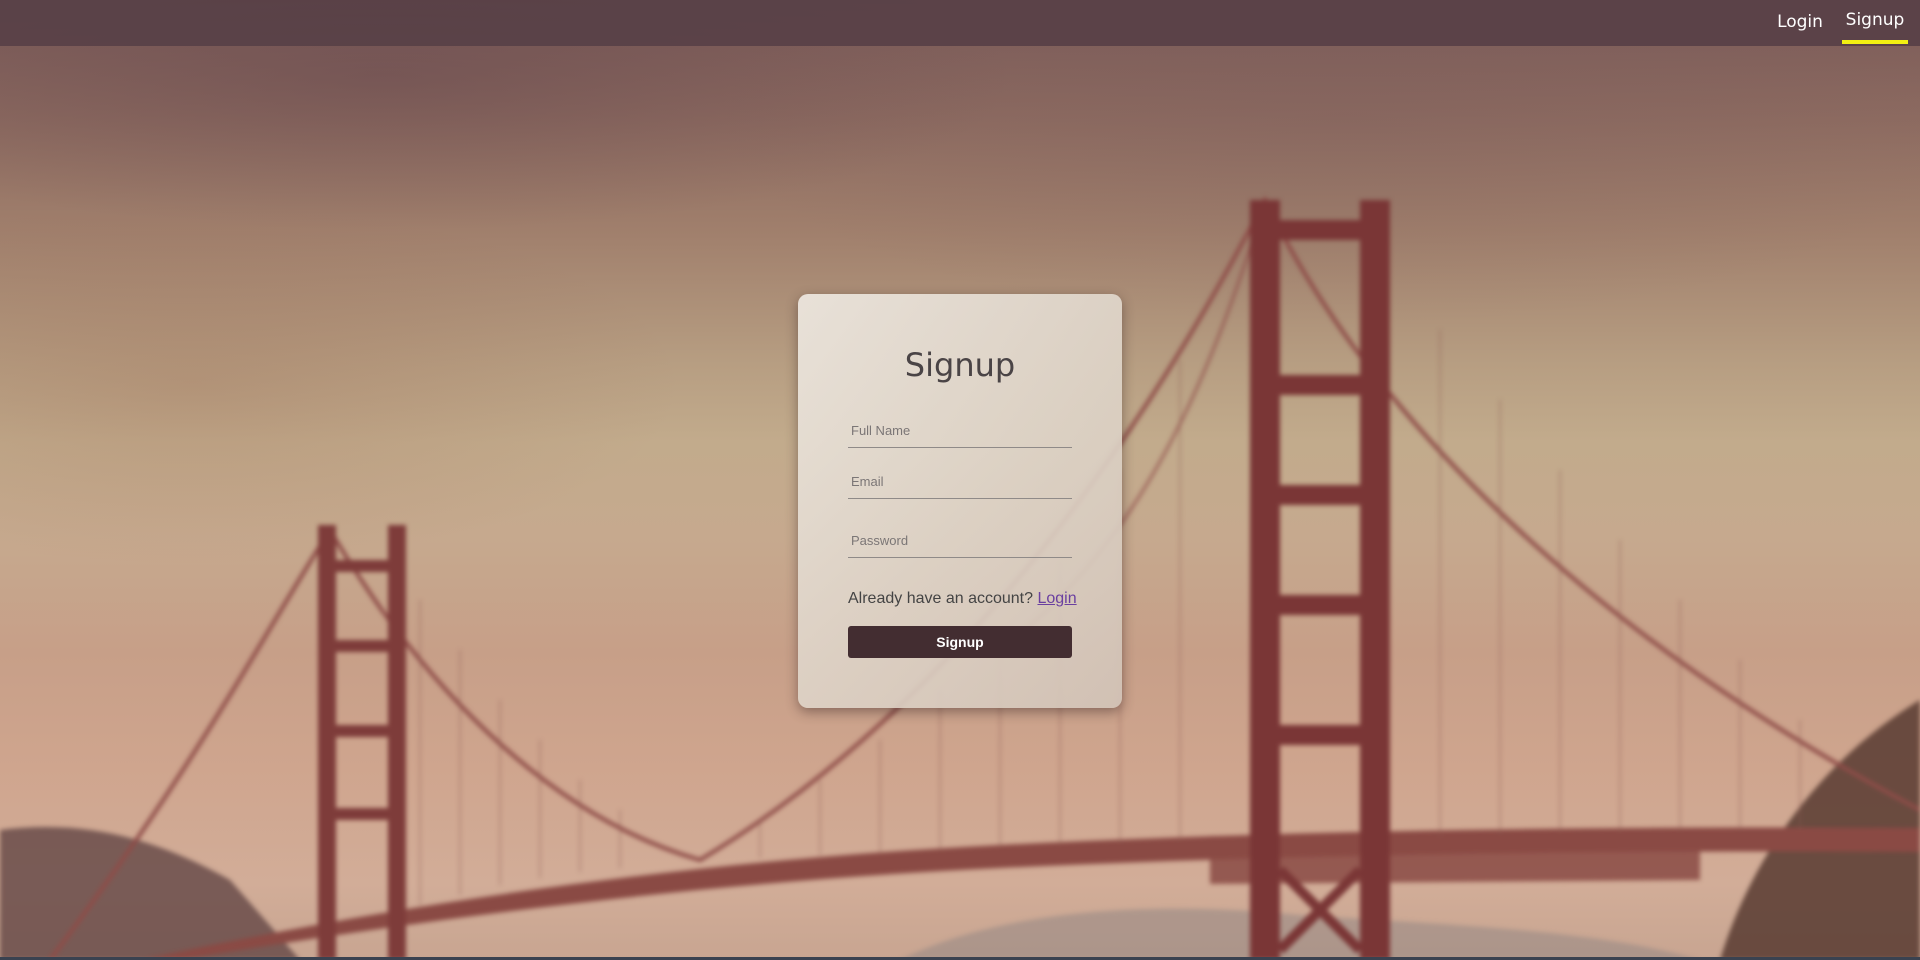  I want to click on account-prompt-text: Already have an account?, so click(941, 598).